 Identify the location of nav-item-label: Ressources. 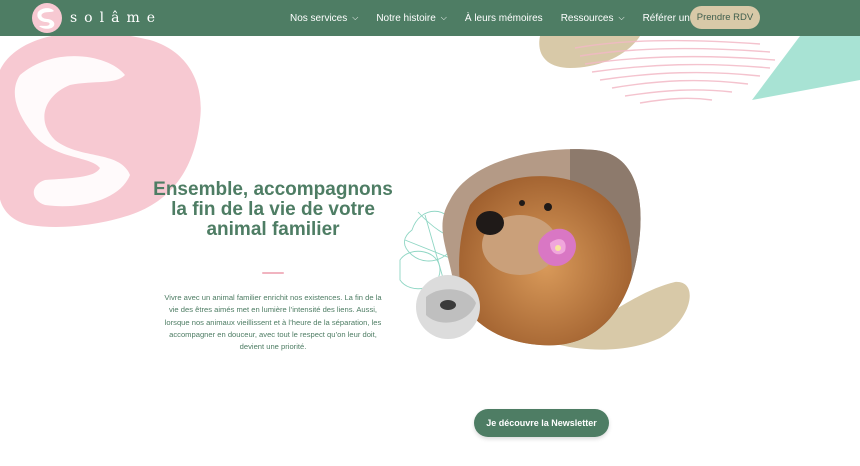
(587, 18).